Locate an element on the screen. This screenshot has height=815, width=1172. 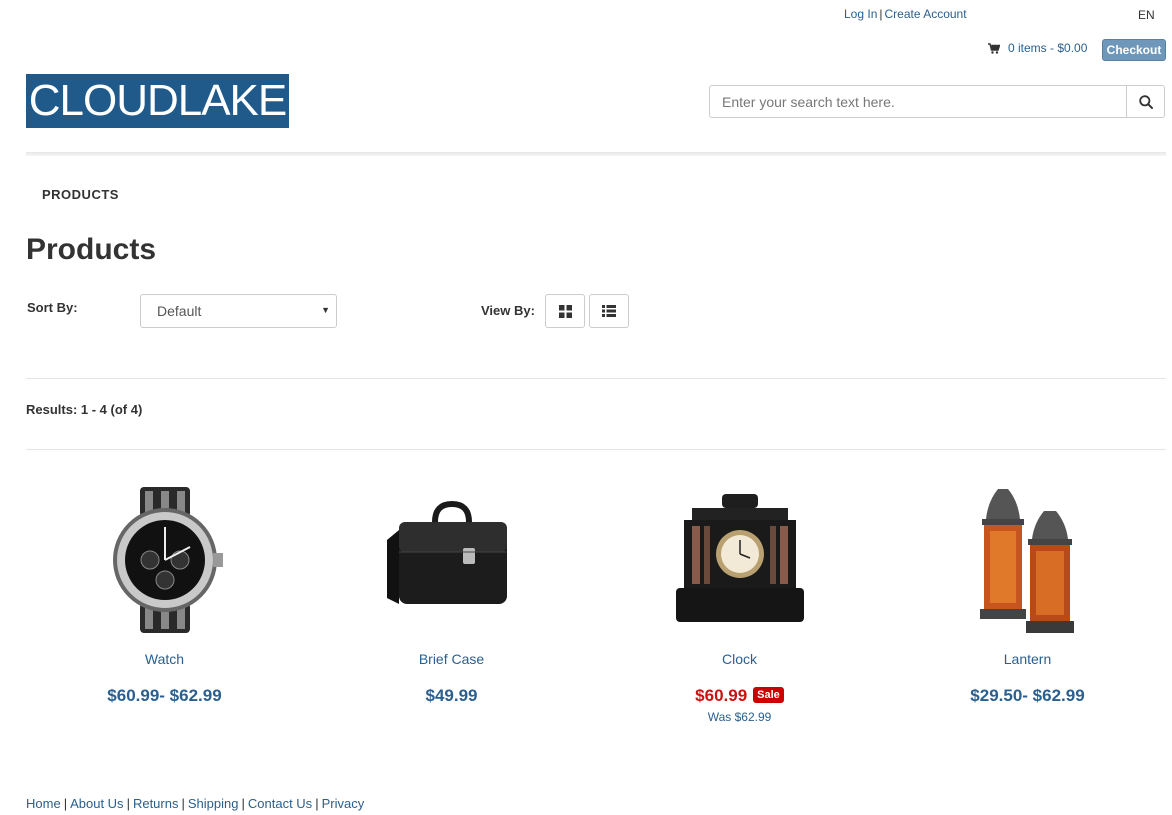
search-icon is located at coordinates (1145, 101).